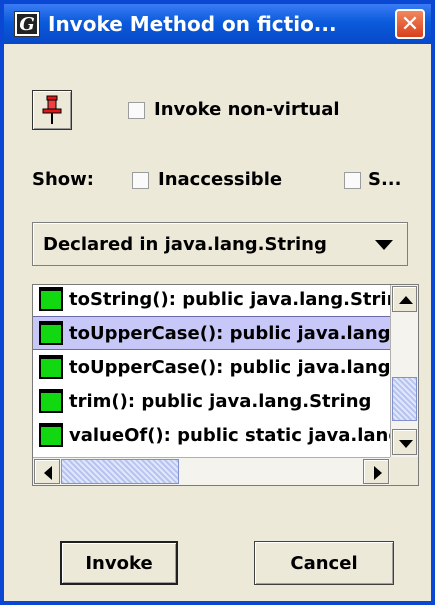 The image size is (435, 605). I want to click on arrow-down-icon, so click(406, 444).